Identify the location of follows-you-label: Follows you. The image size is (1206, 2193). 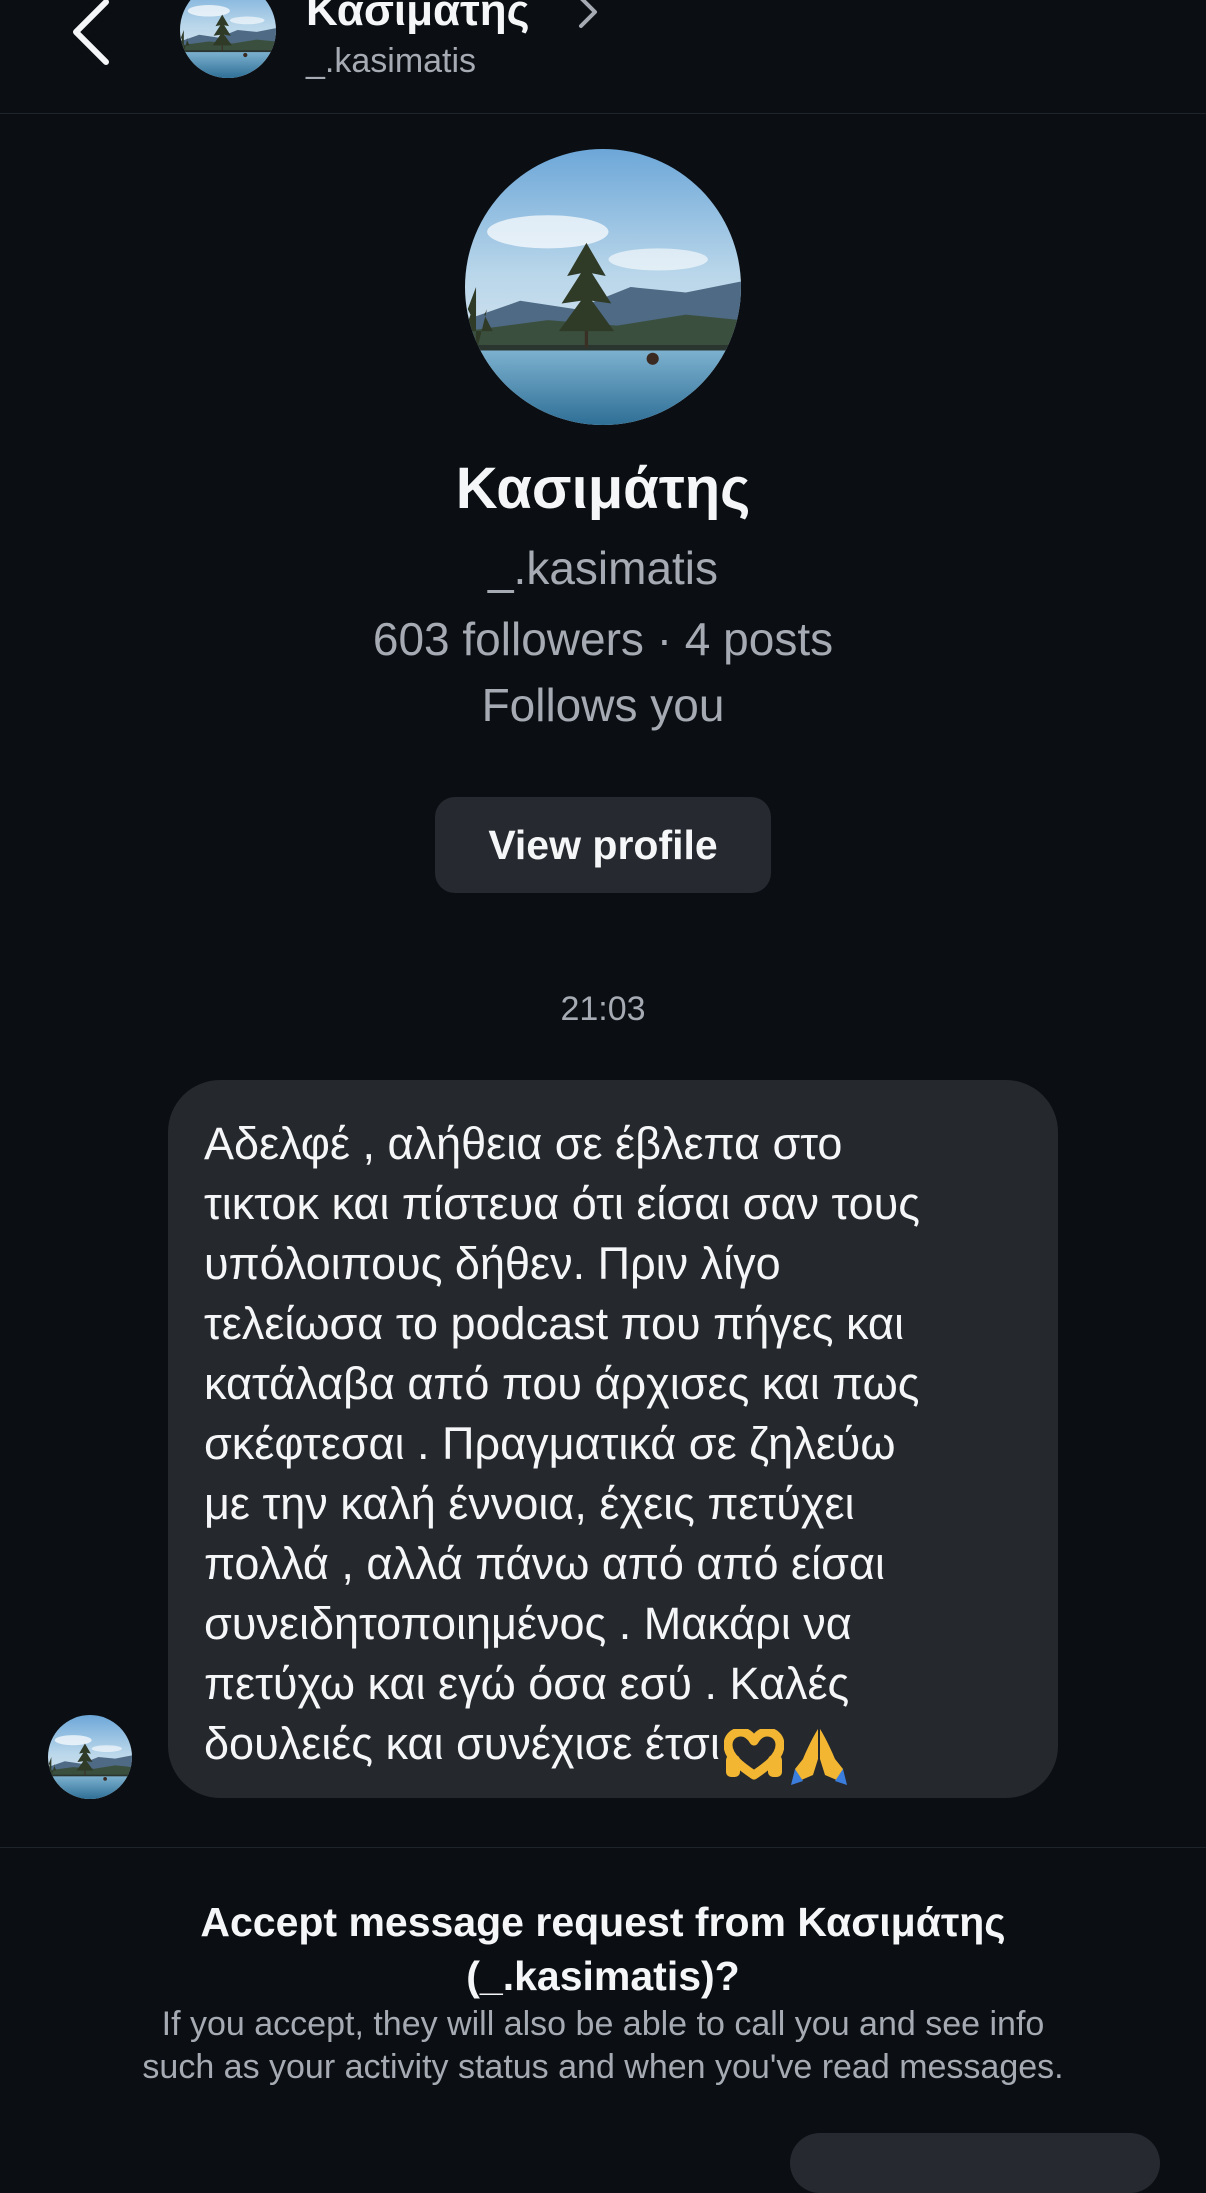
(603, 705).